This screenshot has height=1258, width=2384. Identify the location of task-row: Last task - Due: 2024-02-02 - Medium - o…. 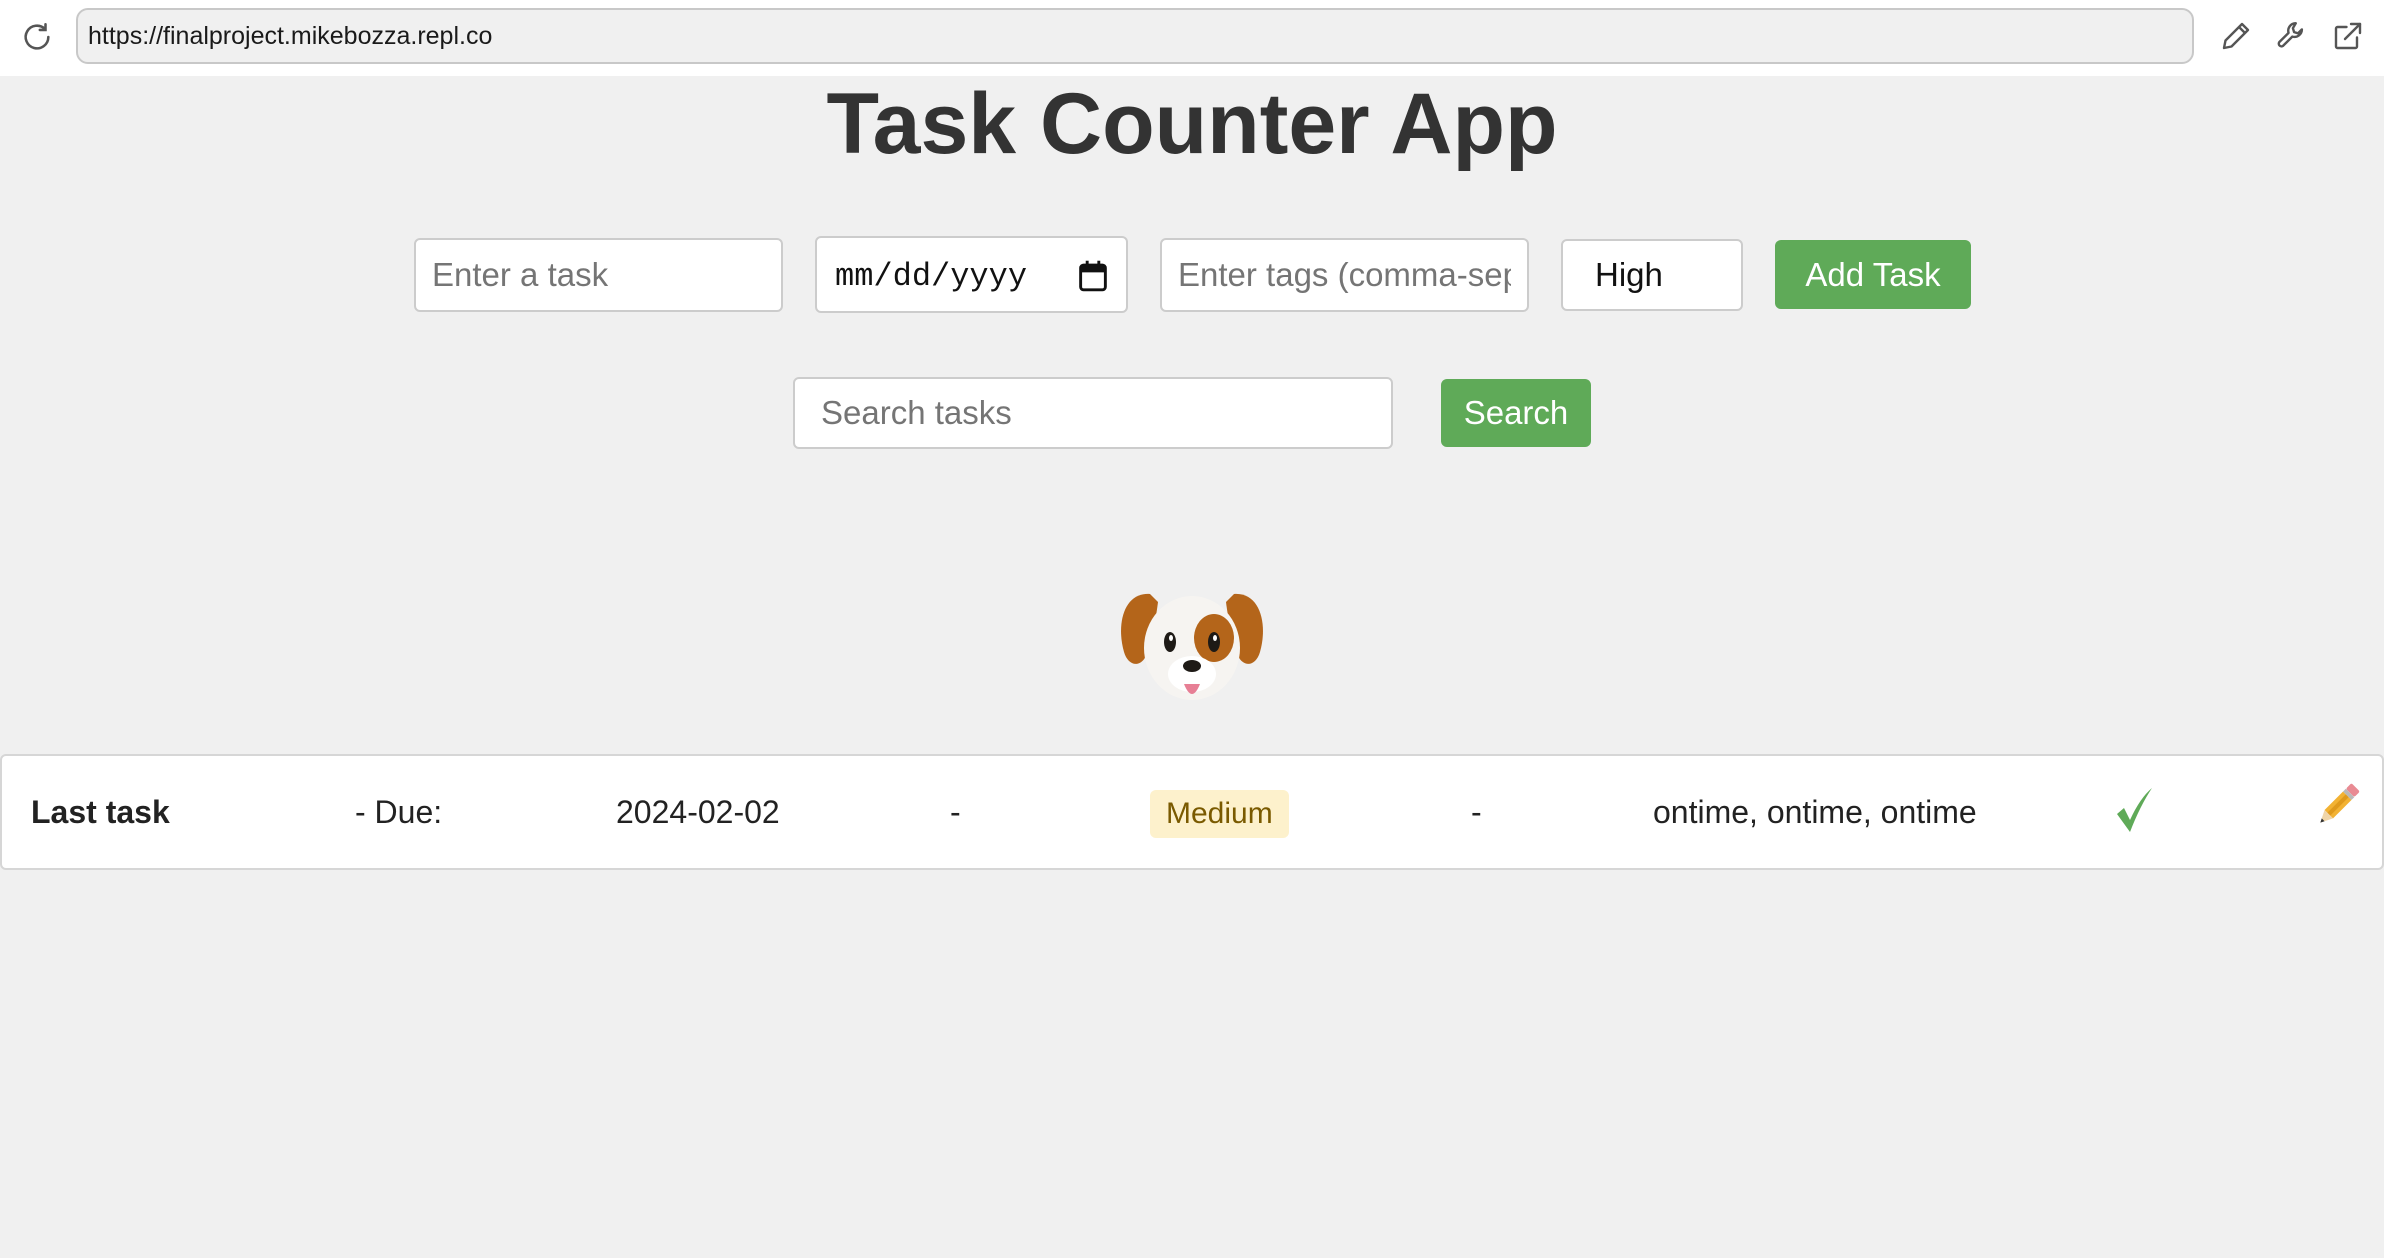
(1192, 812).